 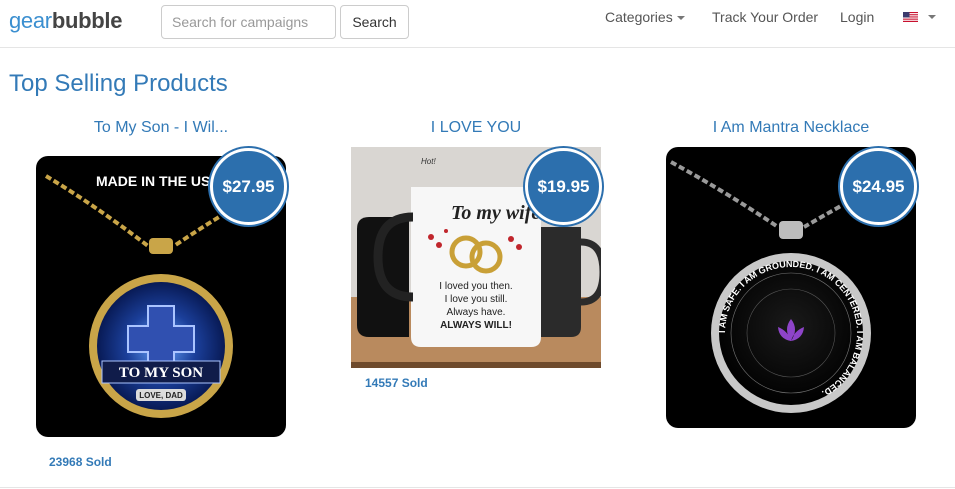 What do you see at coordinates (476, 325) in the screenshot?
I see `mug-line4-text: ALWAYS WILL!` at bounding box center [476, 325].